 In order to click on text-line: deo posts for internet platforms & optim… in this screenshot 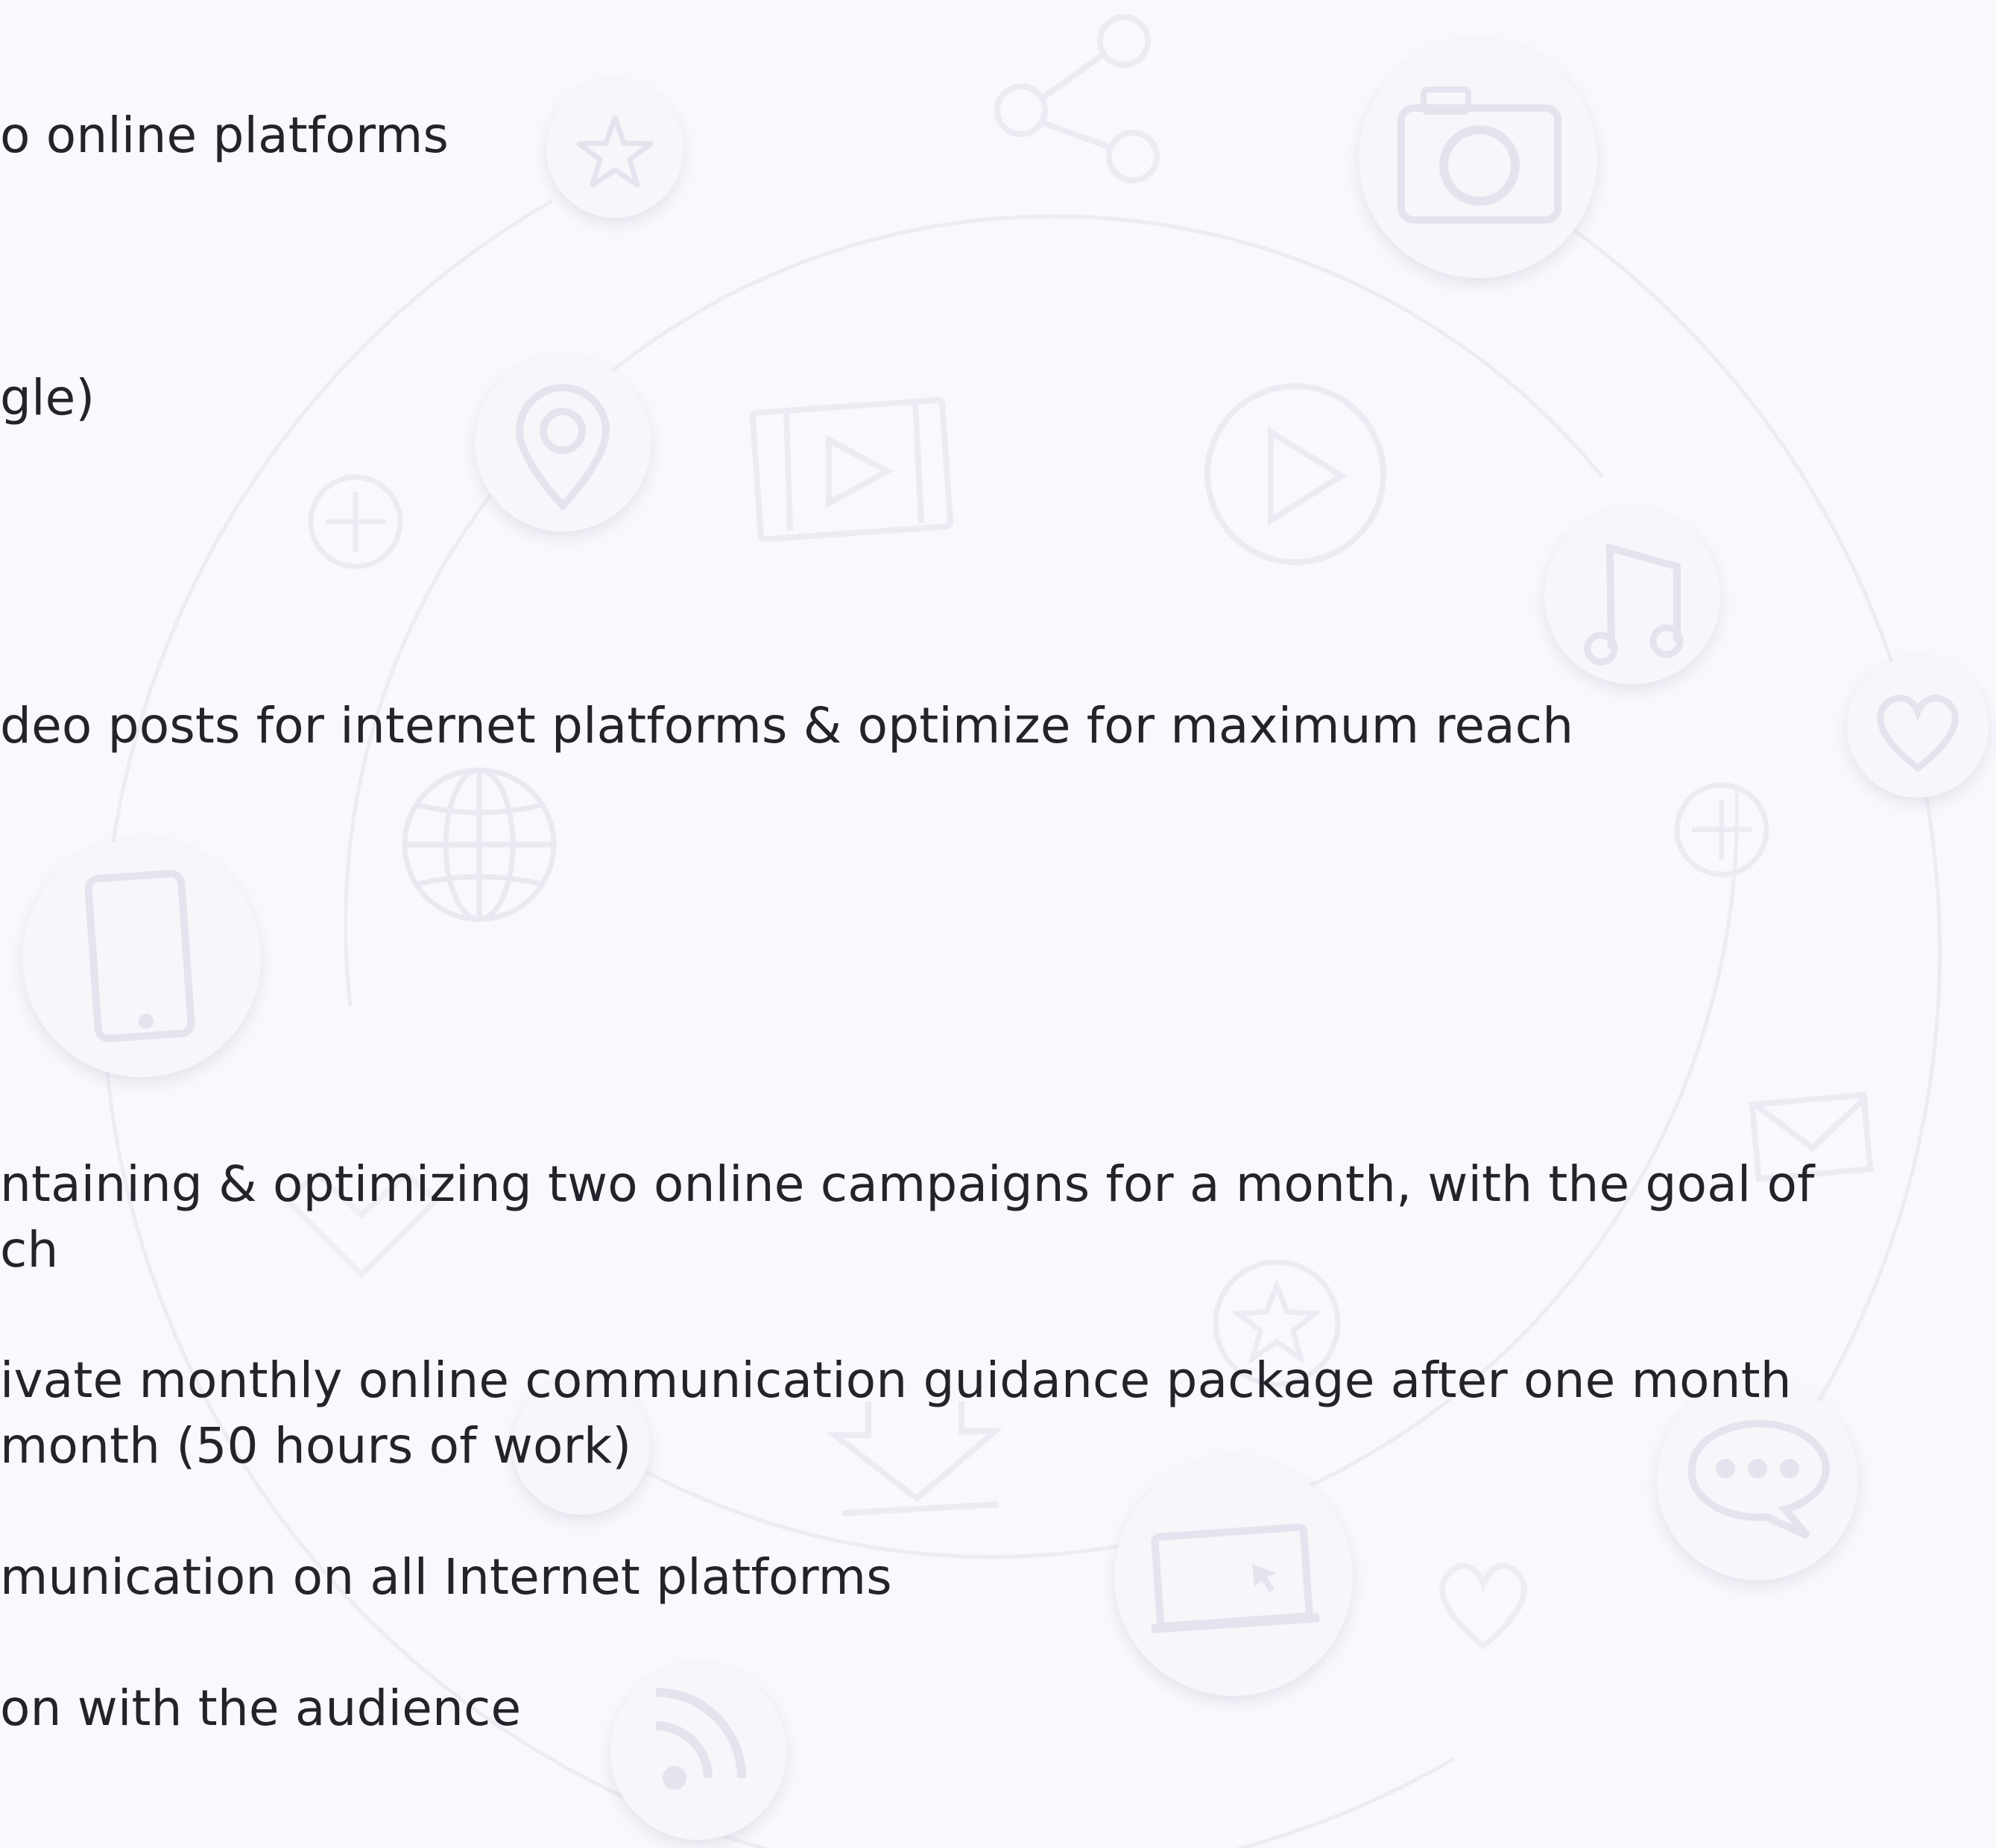, I will do `click(787, 726)`.